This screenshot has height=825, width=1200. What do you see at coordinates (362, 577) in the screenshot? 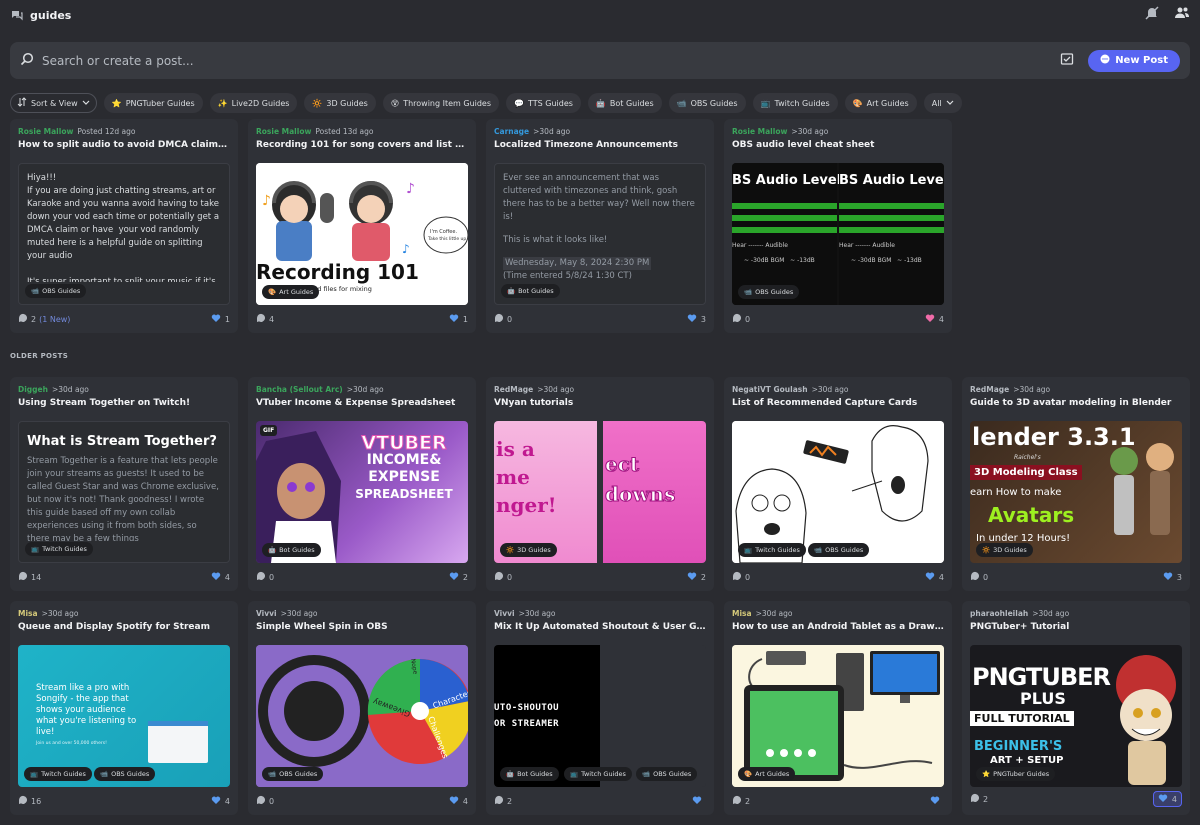
I see `post-footer: 0 2` at bounding box center [362, 577].